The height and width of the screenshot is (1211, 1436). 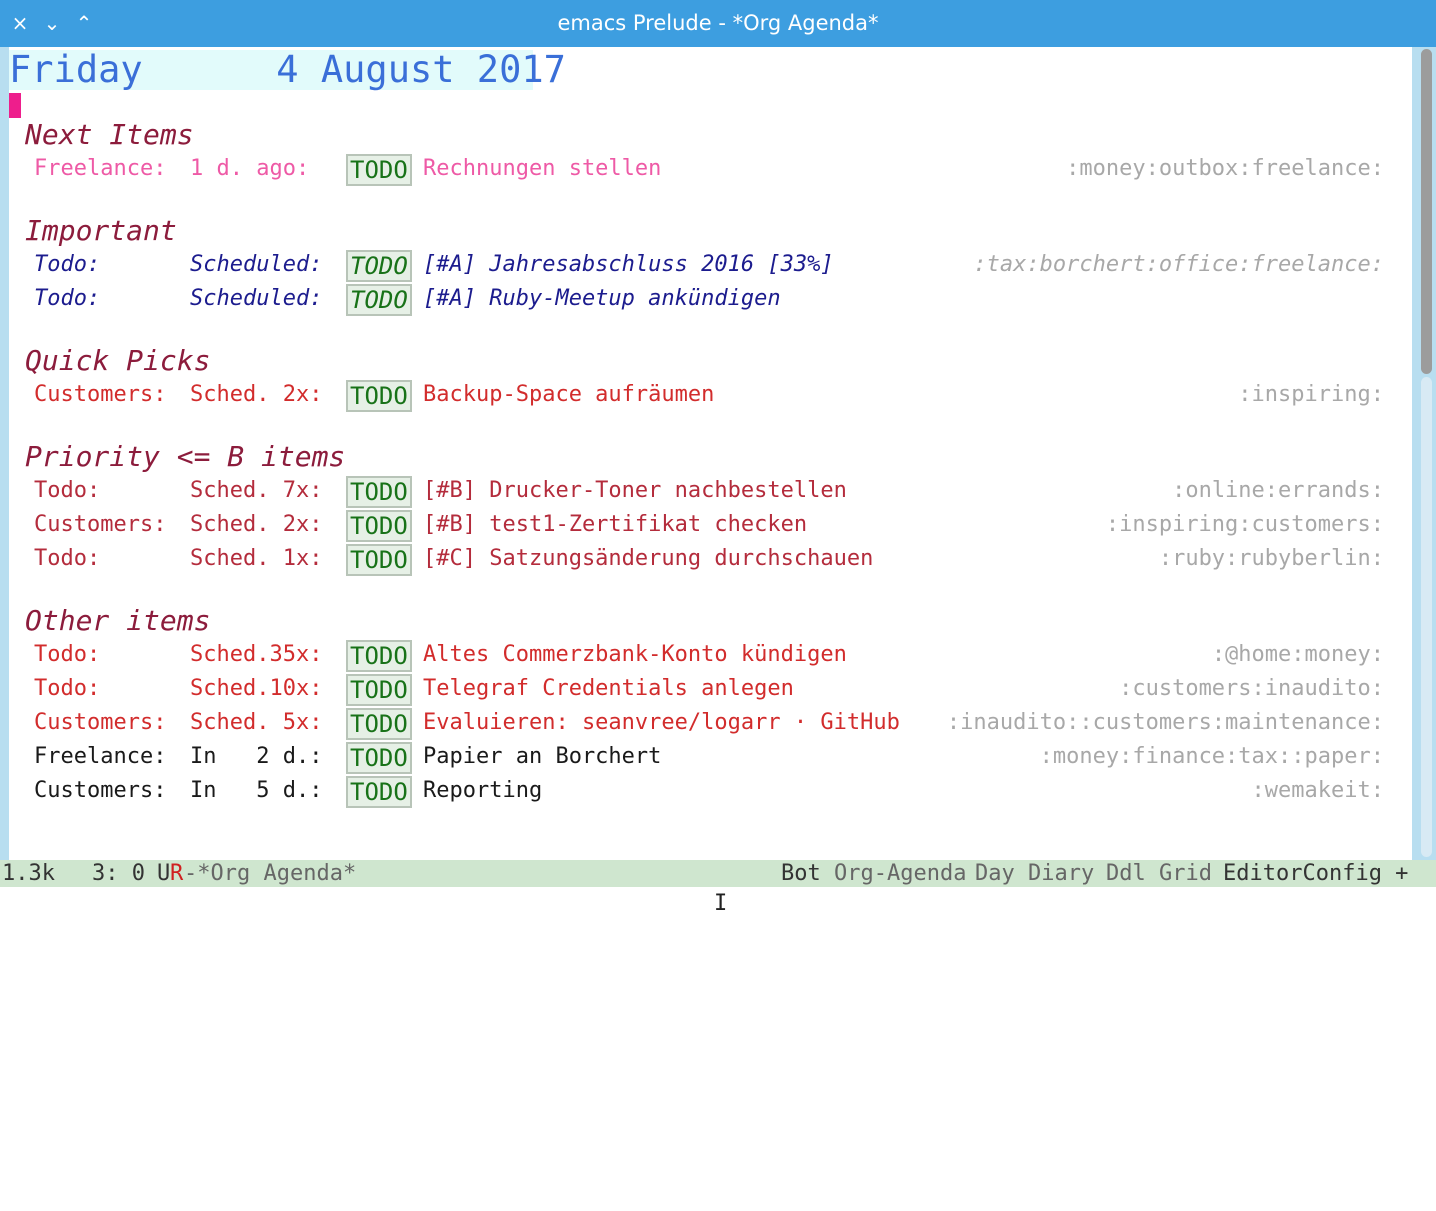 What do you see at coordinates (256, 490) in the screenshot?
I see `agenda-item-schedule: Sched. 7x:` at bounding box center [256, 490].